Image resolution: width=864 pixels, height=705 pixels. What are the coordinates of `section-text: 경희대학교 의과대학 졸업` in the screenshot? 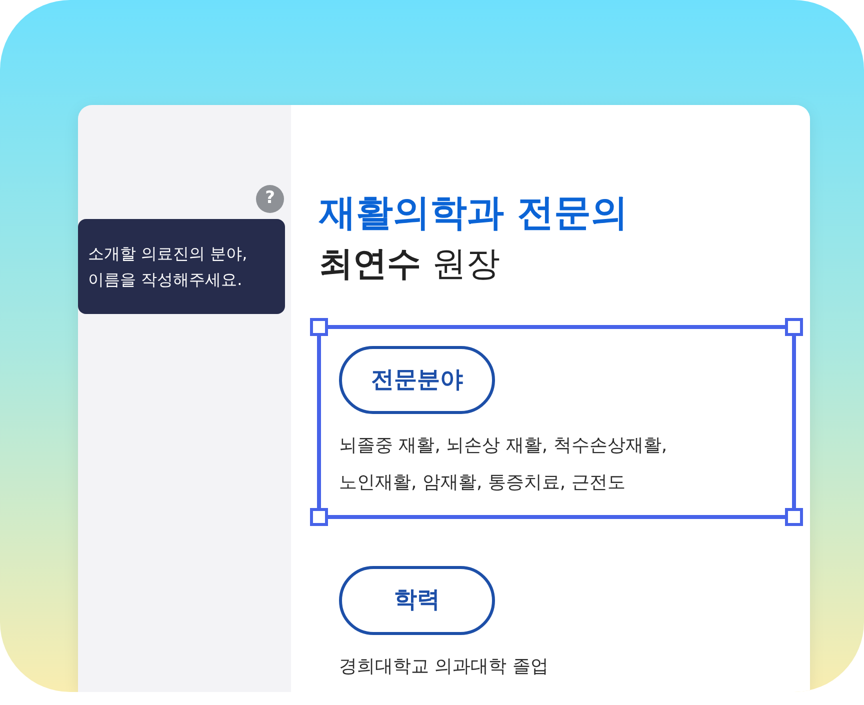 It's located at (444, 666).